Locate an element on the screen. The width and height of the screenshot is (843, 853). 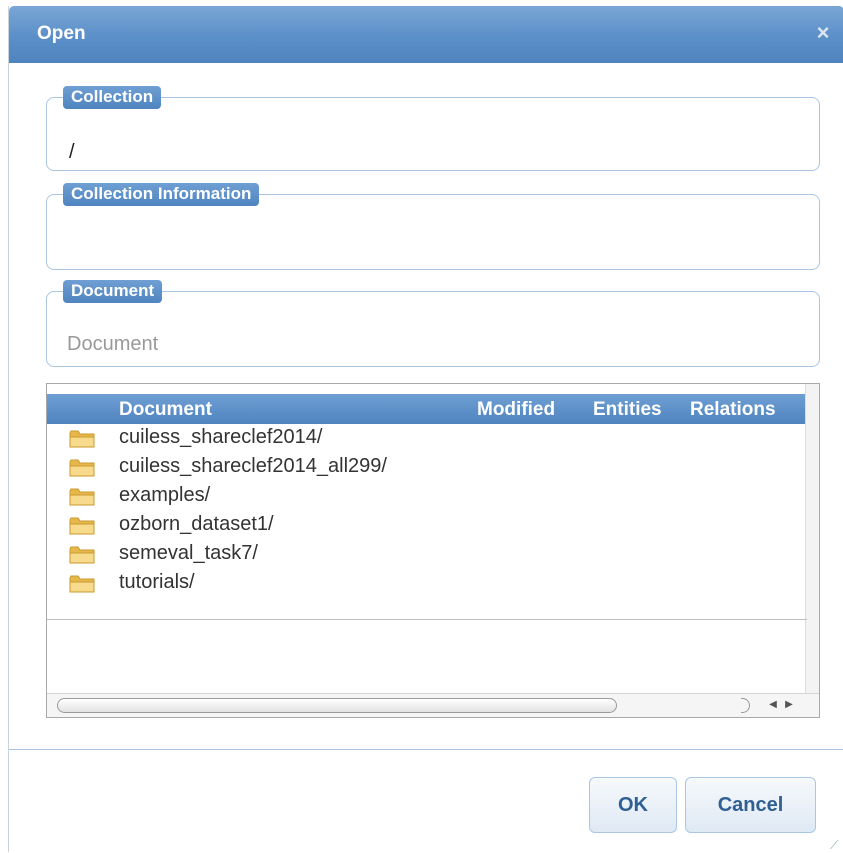
collection-legend: Collection is located at coordinates (112, 97).